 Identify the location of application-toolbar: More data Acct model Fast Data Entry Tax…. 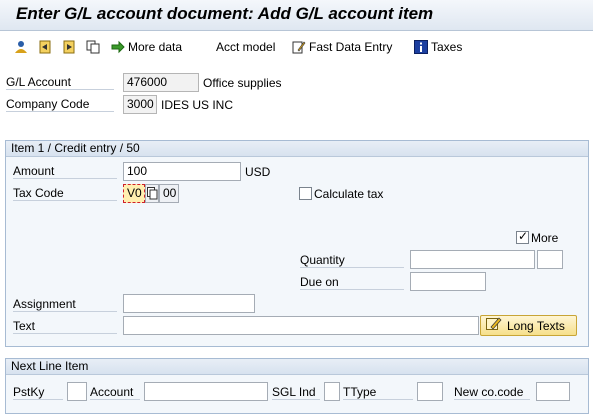
(296, 47).